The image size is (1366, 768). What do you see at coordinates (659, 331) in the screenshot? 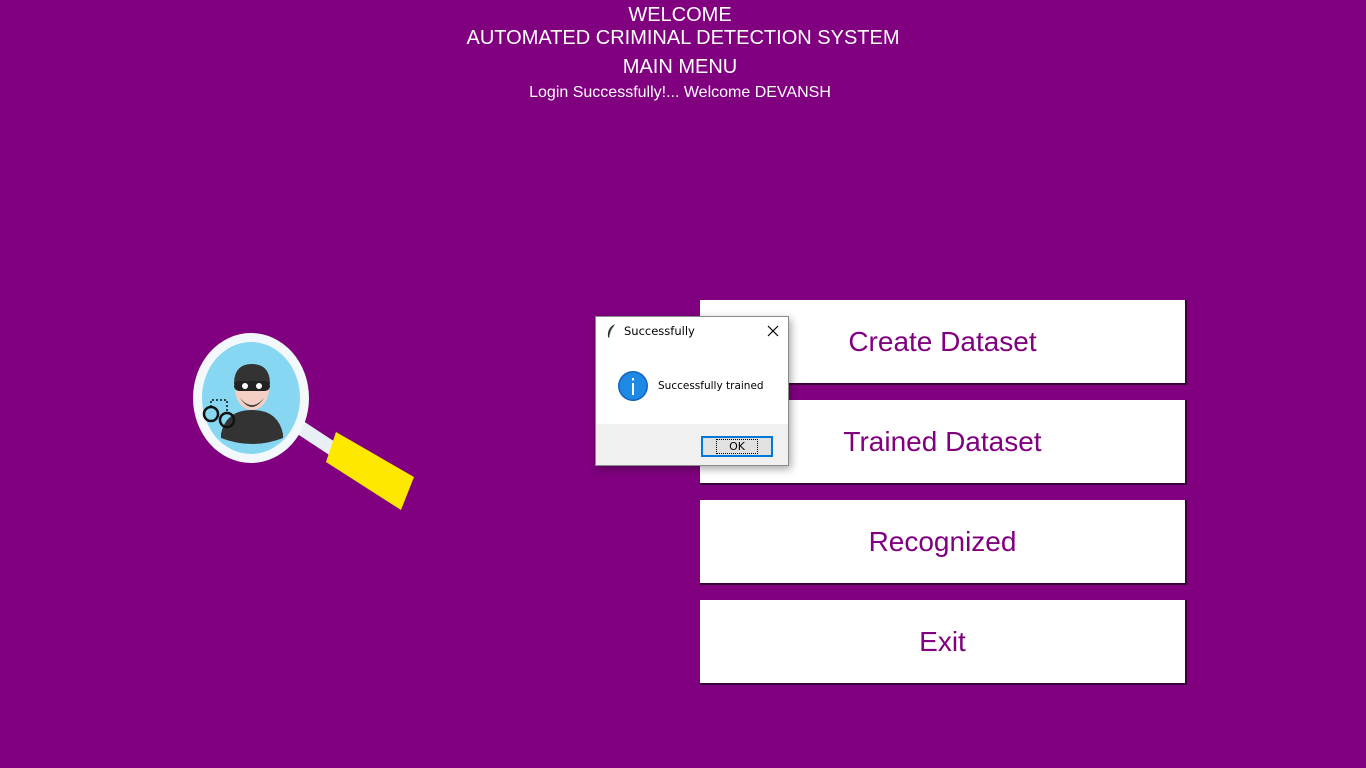
I see `dialog-title: Successfully` at bounding box center [659, 331].